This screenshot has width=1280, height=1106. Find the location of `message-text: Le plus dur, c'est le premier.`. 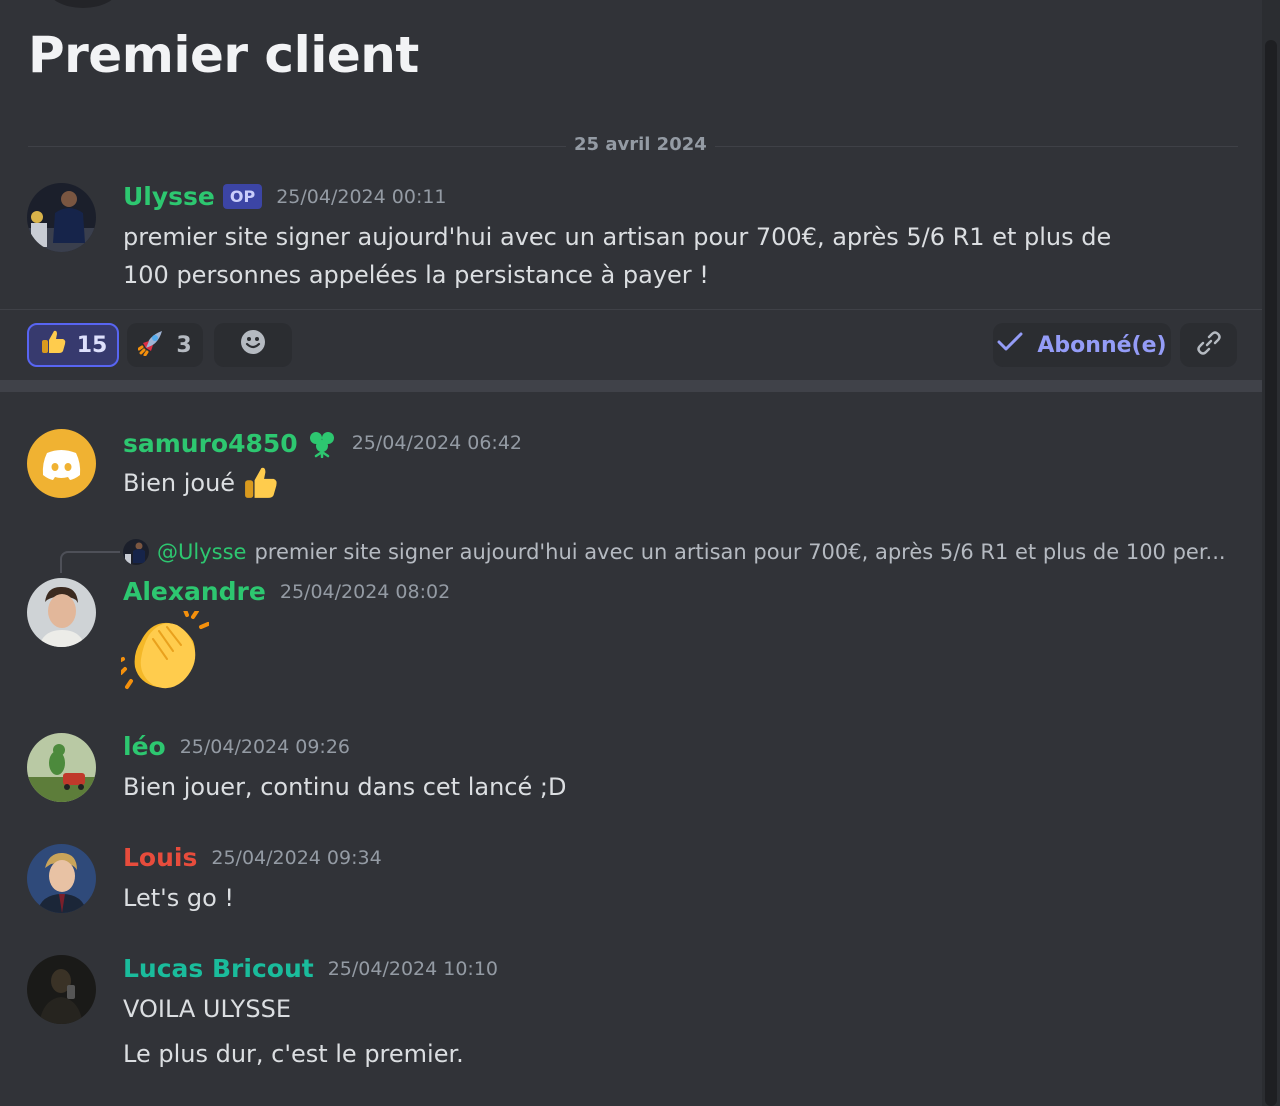

message-text: Le plus dur, c'est le premier. is located at coordinates (293, 1054).